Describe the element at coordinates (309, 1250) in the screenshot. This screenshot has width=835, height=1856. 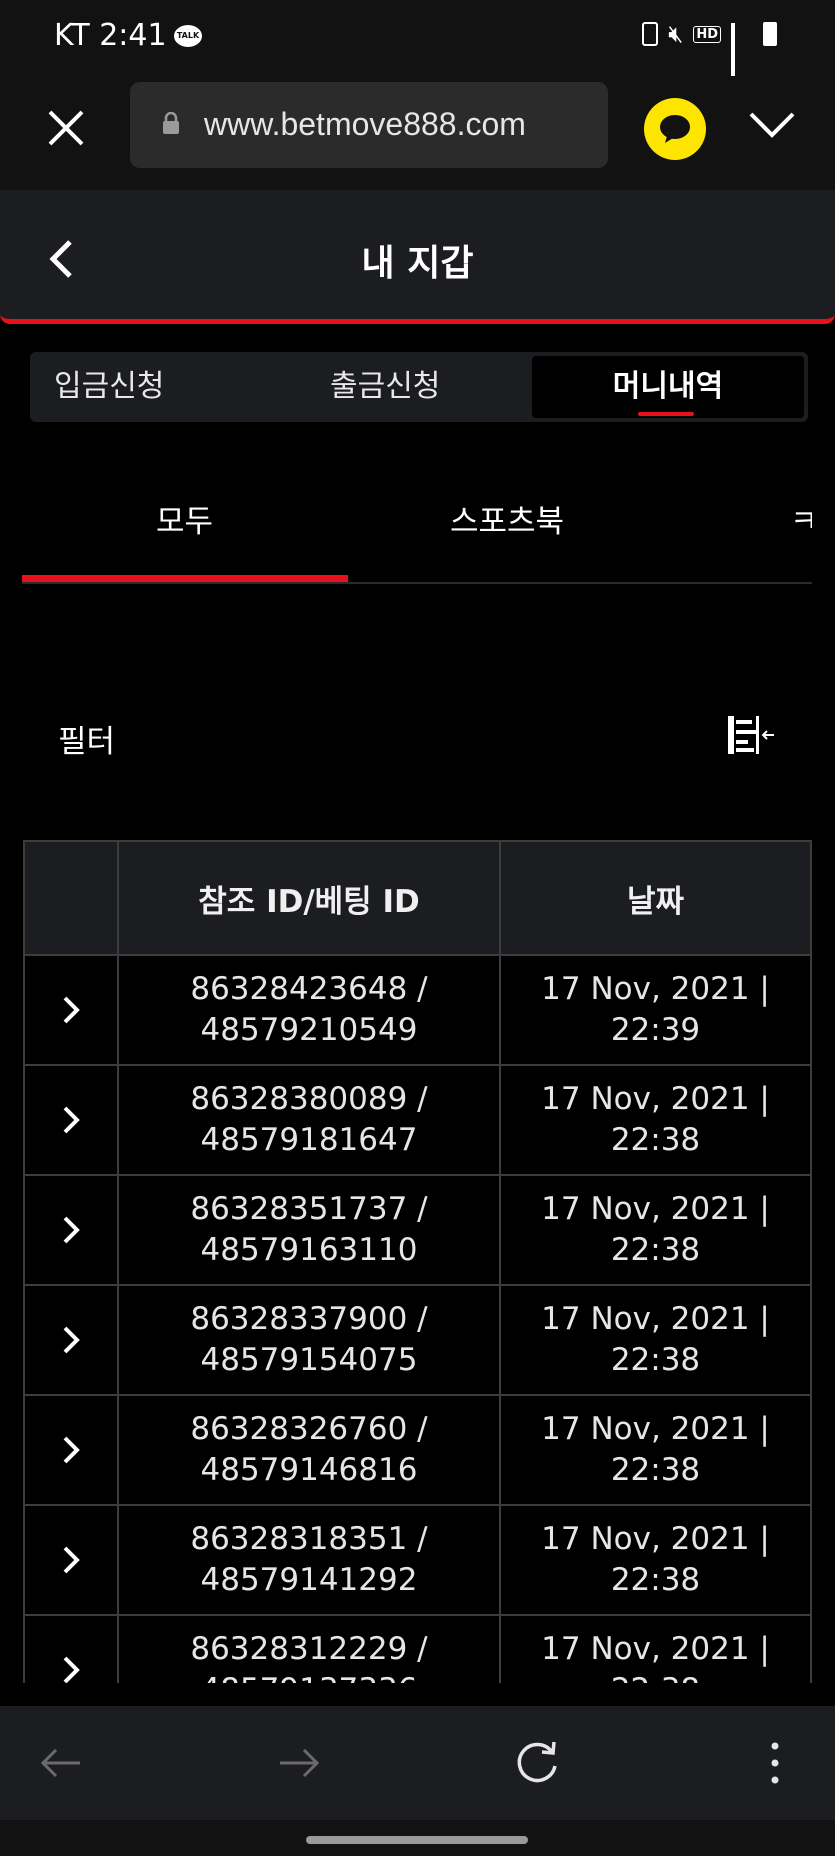
I see `bet-id: 48579163110` at that location.